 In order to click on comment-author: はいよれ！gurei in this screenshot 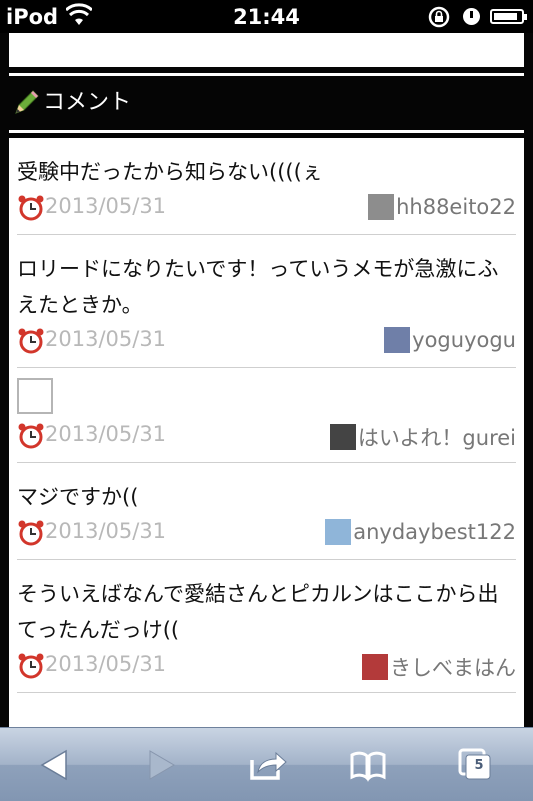, I will do `click(436, 438)`.